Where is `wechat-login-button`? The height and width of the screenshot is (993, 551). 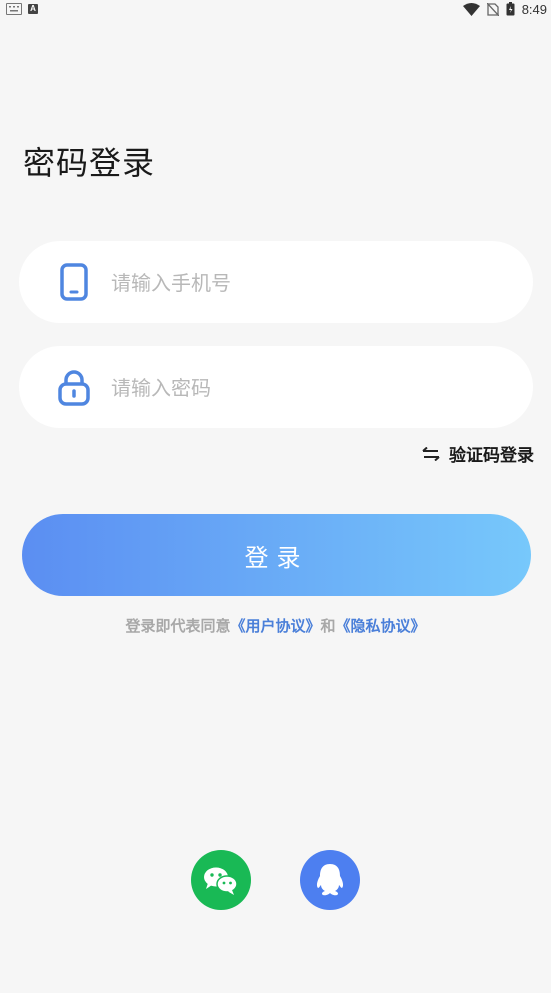
wechat-login-button is located at coordinates (221, 880).